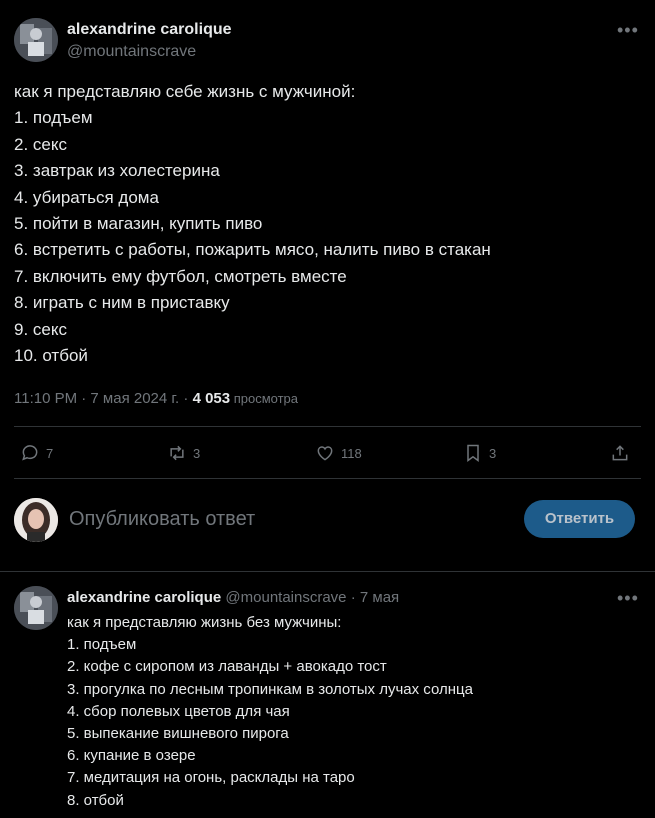  I want to click on tweet-line: 8. играть с ним в приставку, so click(122, 303).